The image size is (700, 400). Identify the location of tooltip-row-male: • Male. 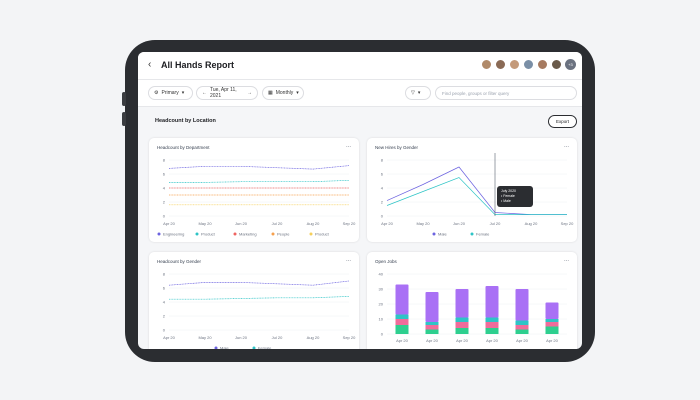
(506, 201).